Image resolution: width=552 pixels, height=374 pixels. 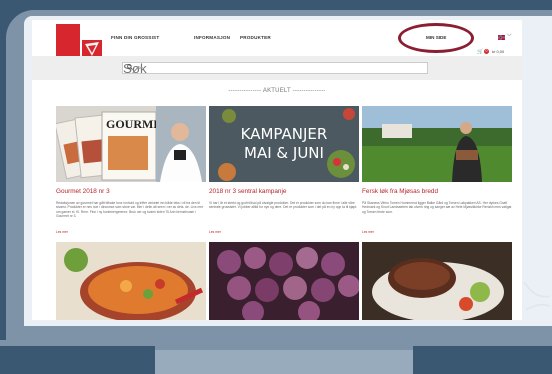 I want to click on norway-flag-icon, so click(x=501, y=37).